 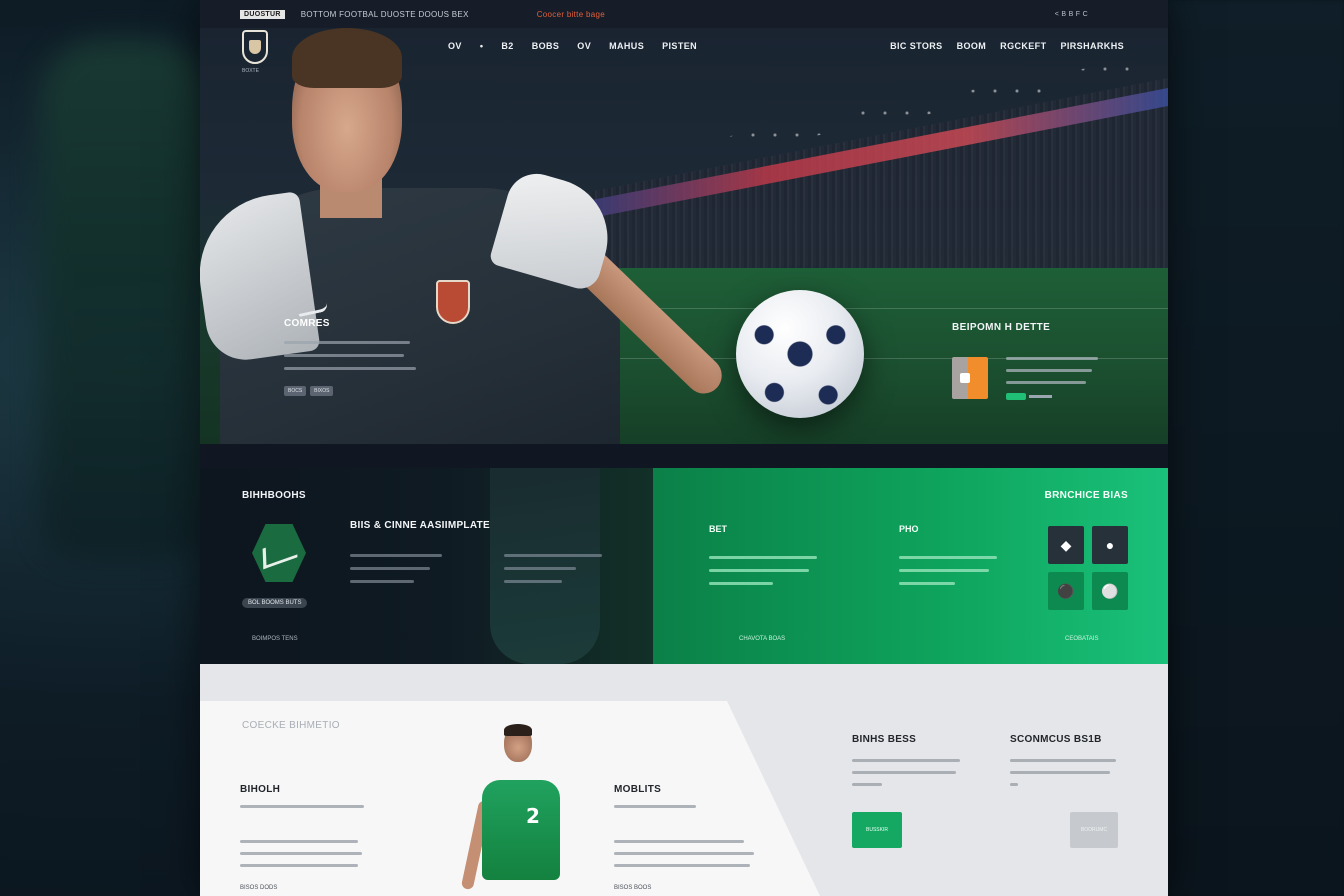 I want to click on promo-cta-button, so click(x=1029, y=397).